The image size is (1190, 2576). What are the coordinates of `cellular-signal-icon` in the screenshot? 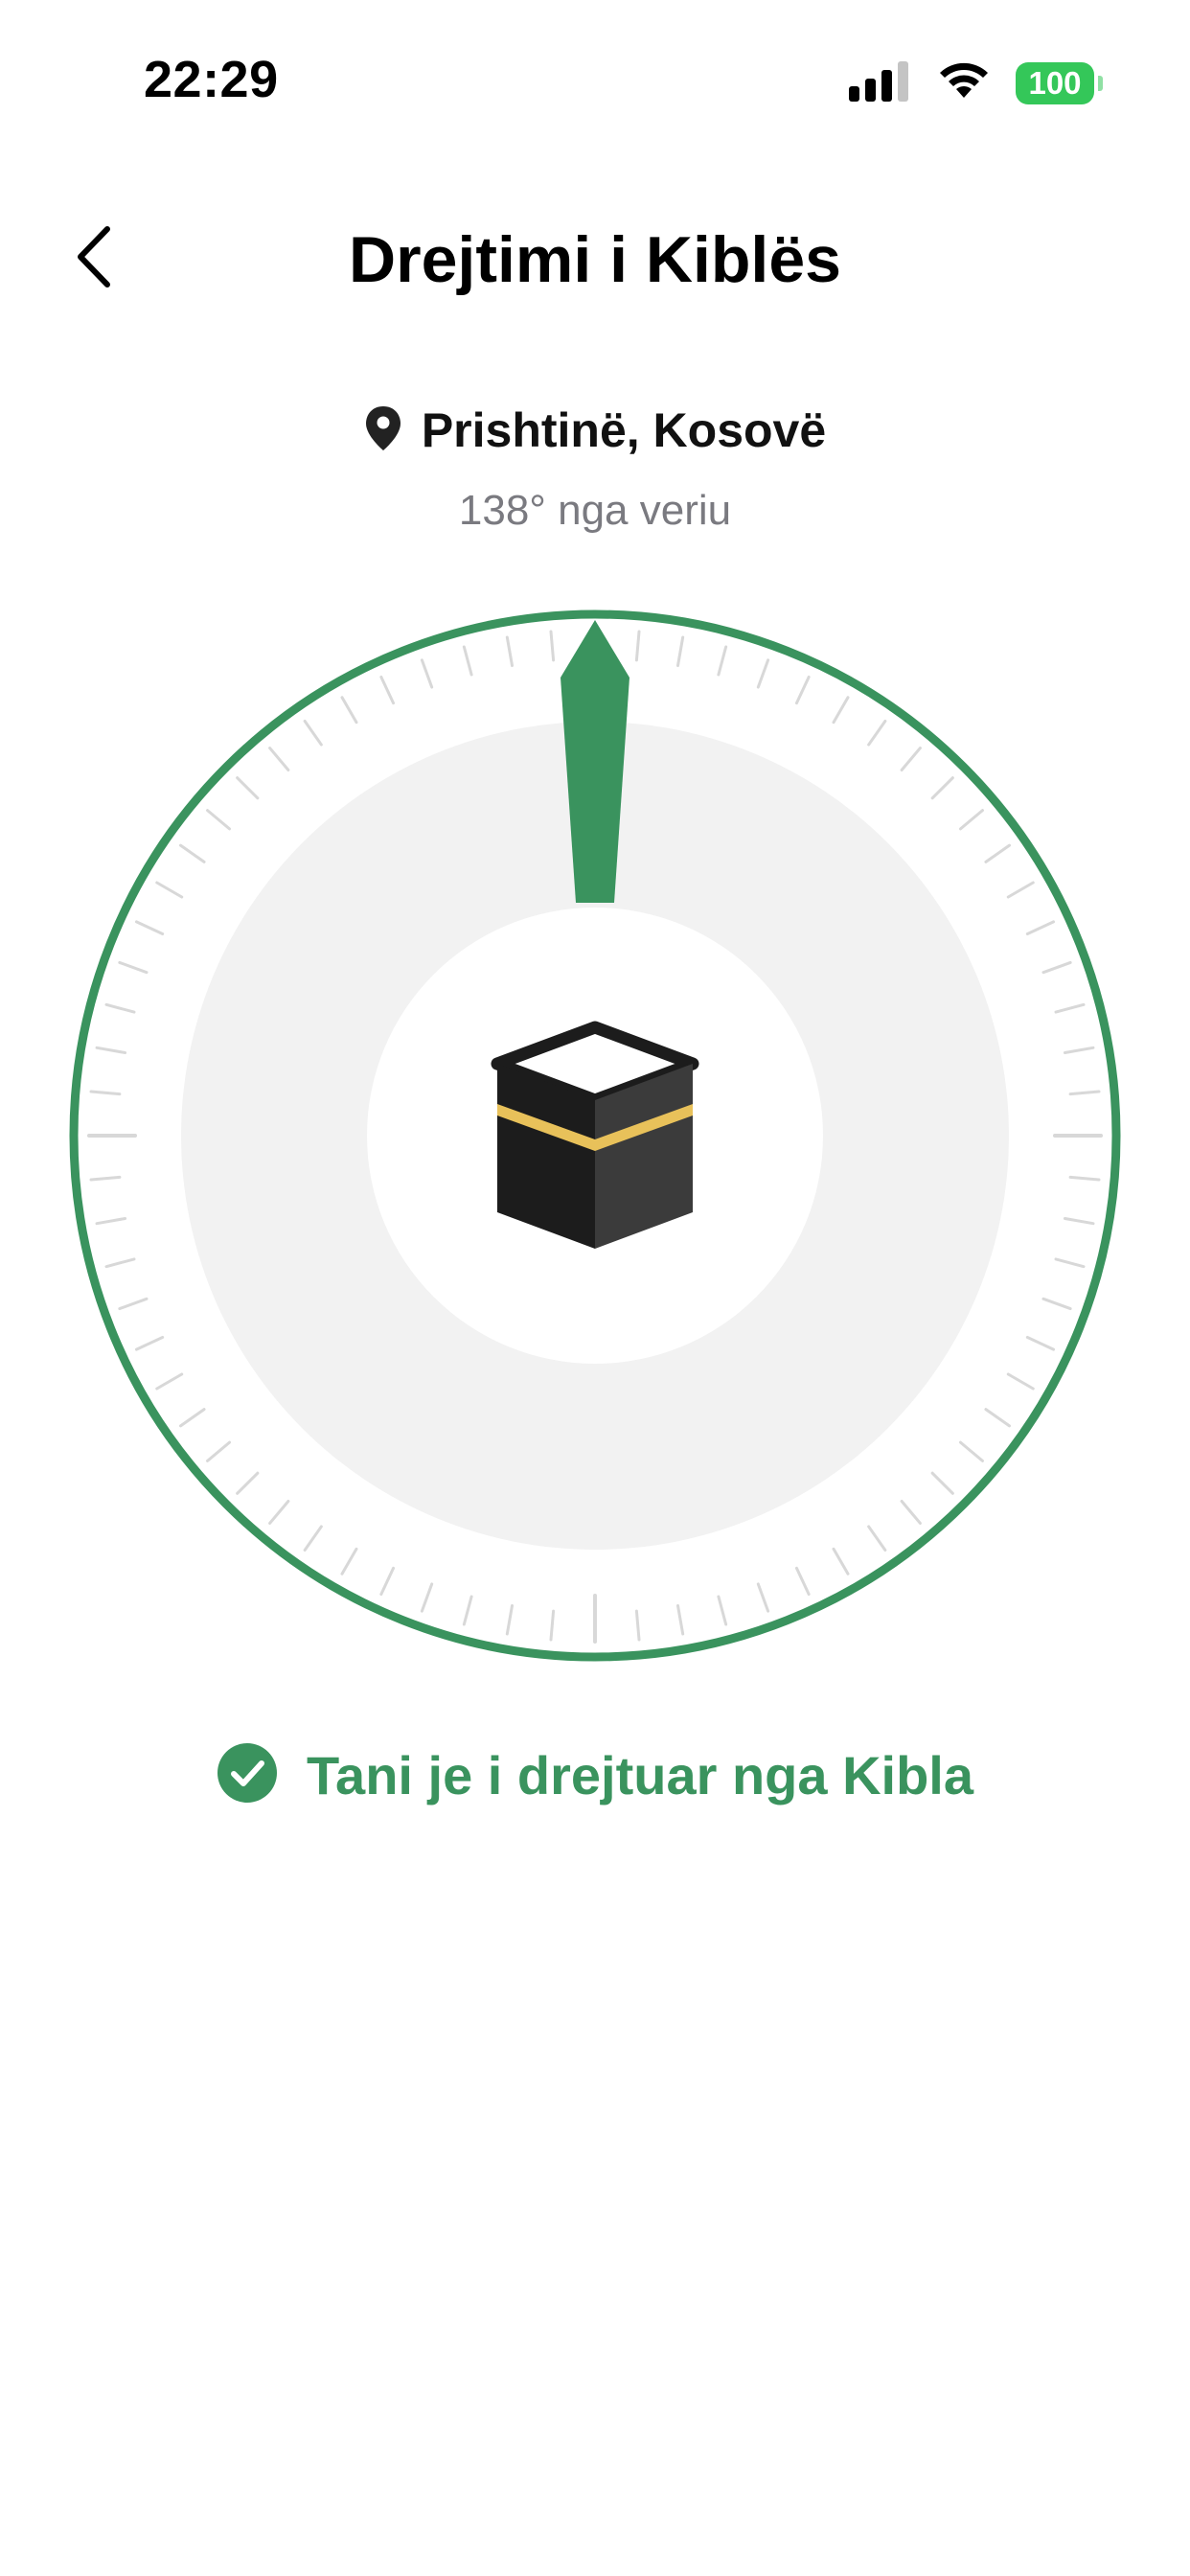 It's located at (881, 82).